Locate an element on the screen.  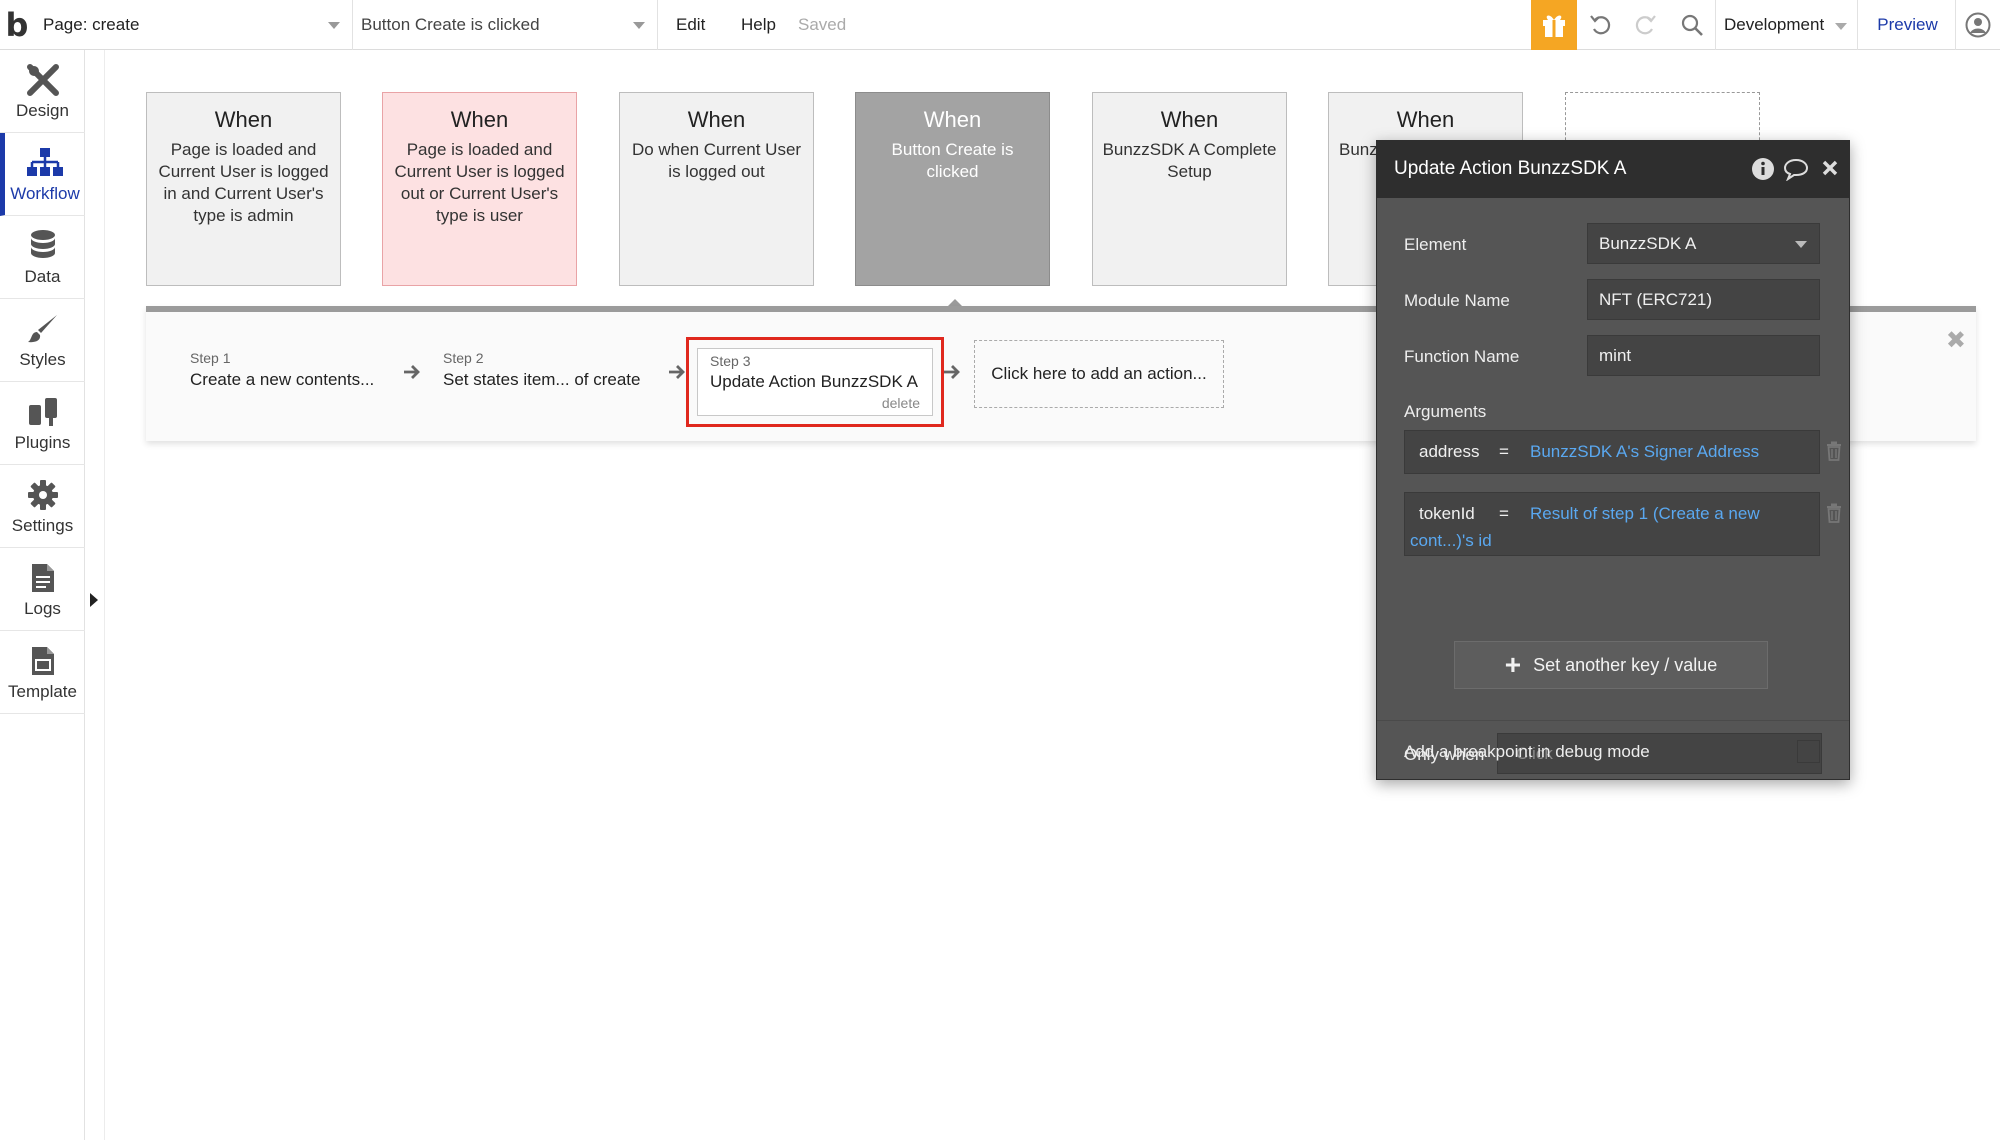
event-selector-label: Button Create is clicked is located at coordinates (450, 24).